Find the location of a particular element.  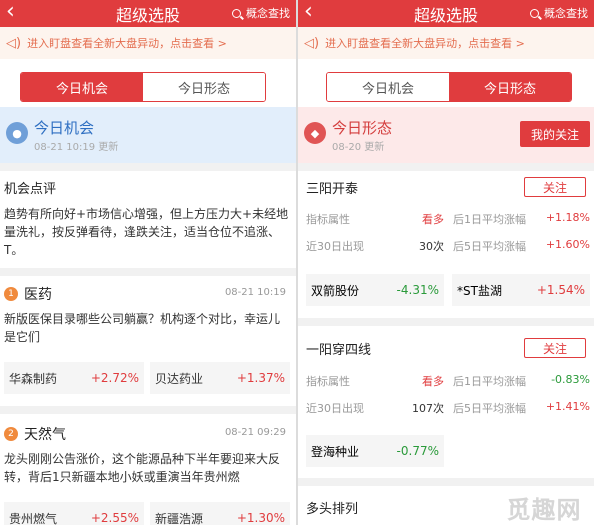

stock-change: +1.37% is located at coordinates (260, 378).